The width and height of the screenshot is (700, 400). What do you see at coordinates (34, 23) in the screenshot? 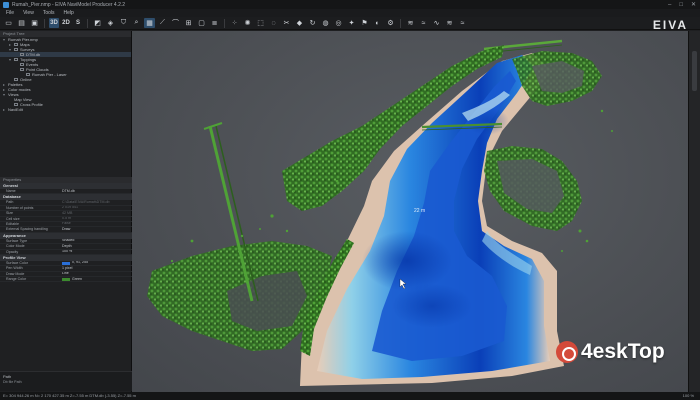
I see `save-icon: ▣` at bounding box center [34, 23].